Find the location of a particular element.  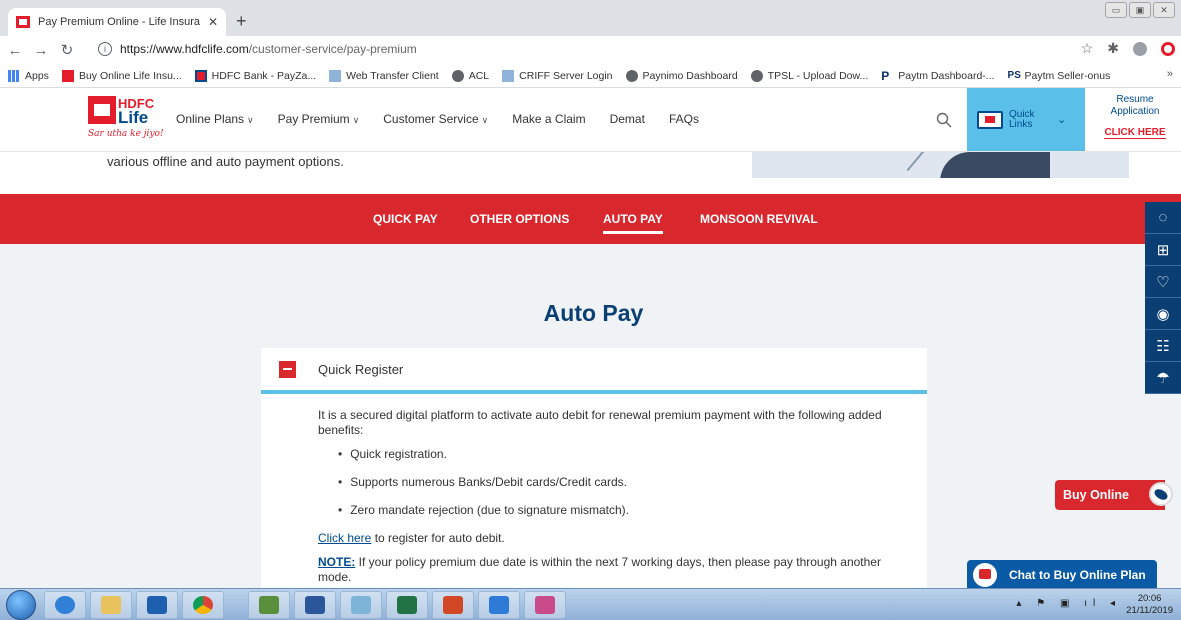

note-label: NOTE: is located at coordinates (337, 562).